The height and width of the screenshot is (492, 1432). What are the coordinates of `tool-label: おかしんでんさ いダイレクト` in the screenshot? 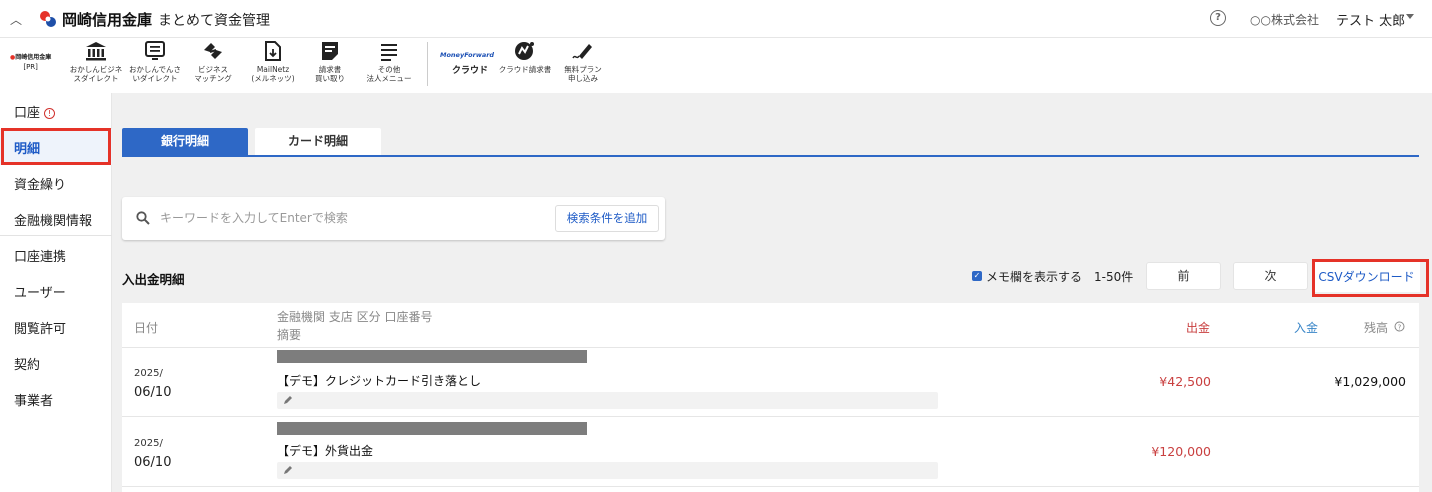 It's located at (155, 74).